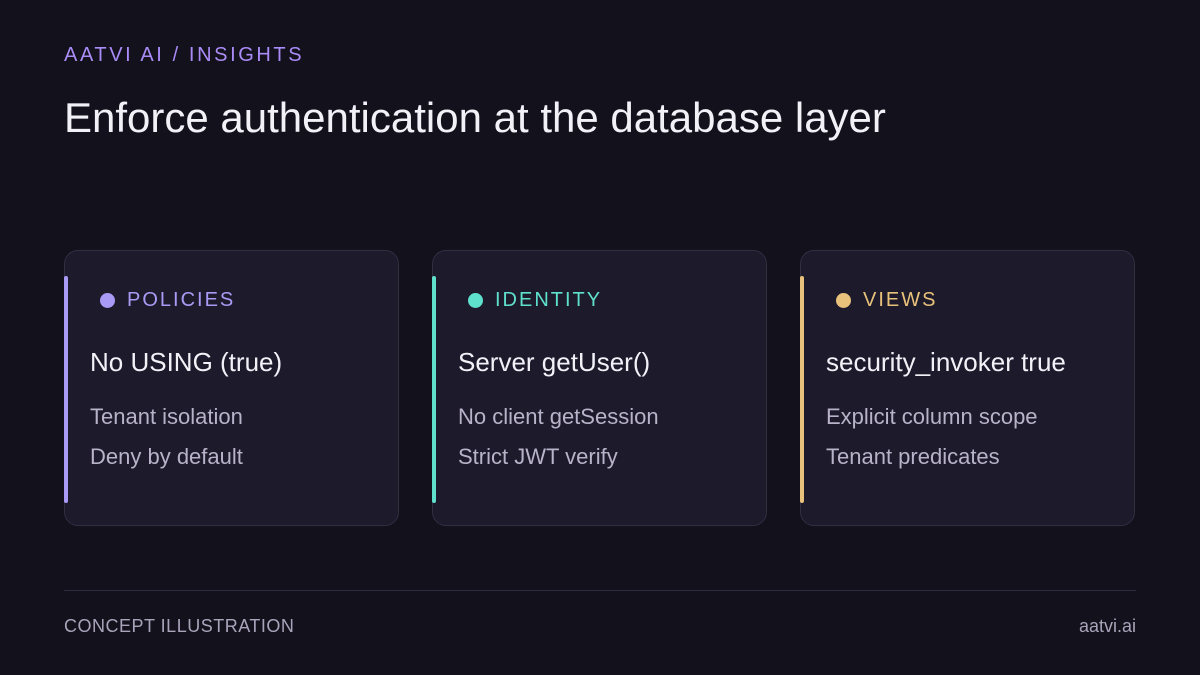  I want to click on card-title: No USING (true), so click(186, 362).